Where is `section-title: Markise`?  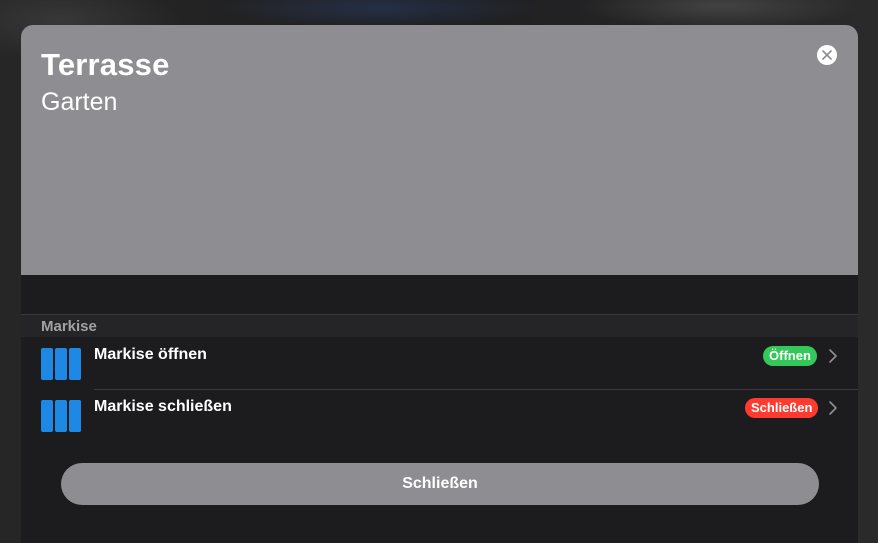 section-title: Markise is located at coordinates (69, 326).